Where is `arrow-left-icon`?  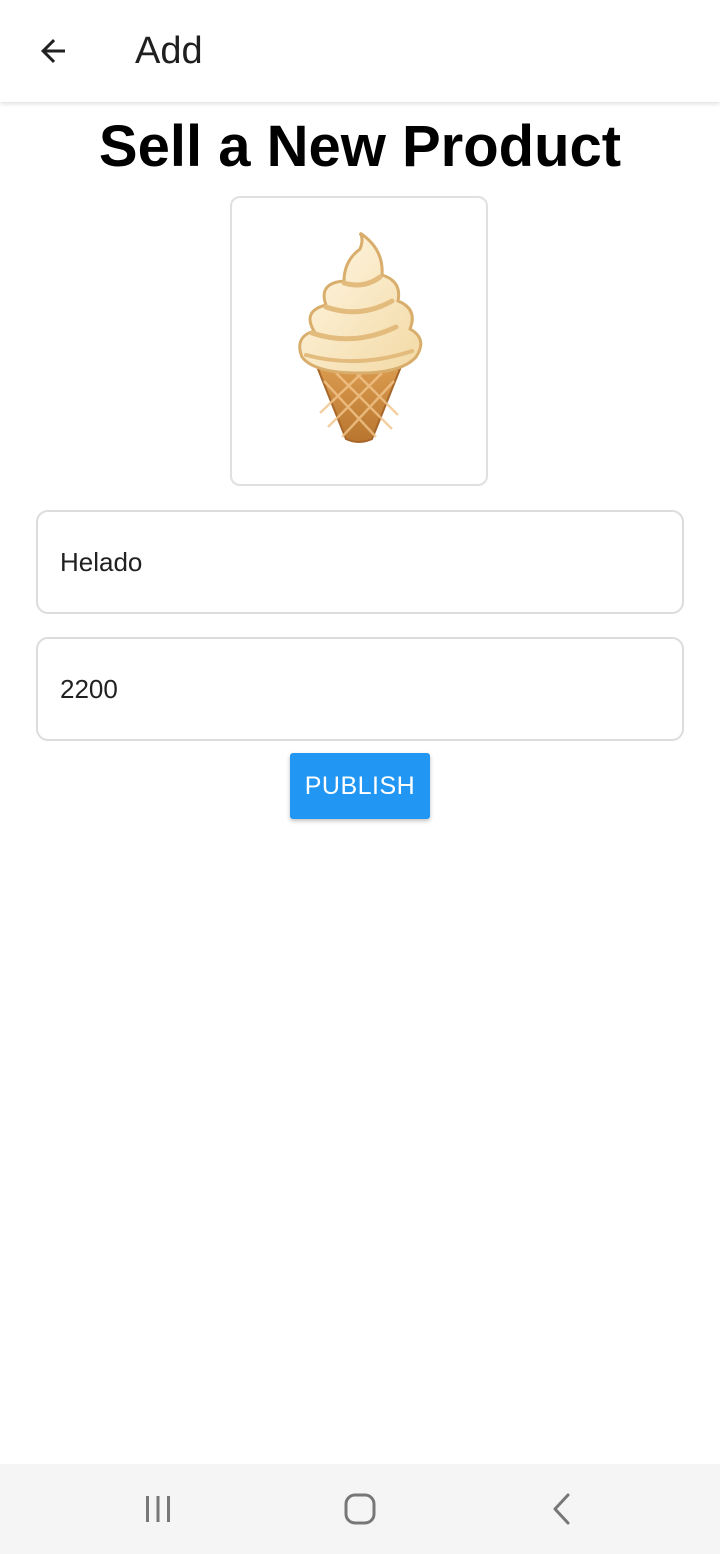 arrow-left-icon is located at coordinates (53, 51).